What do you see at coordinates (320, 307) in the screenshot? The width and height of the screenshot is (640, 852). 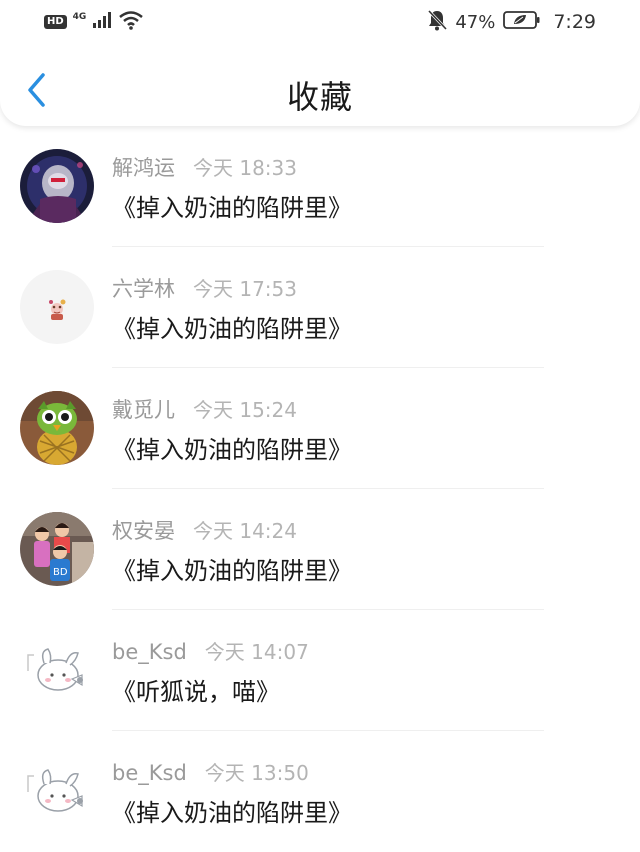 I see `list-item: 六学林 今天 17:53 《掉入奶油的陷阱里》` at bounding box center [320, 307].